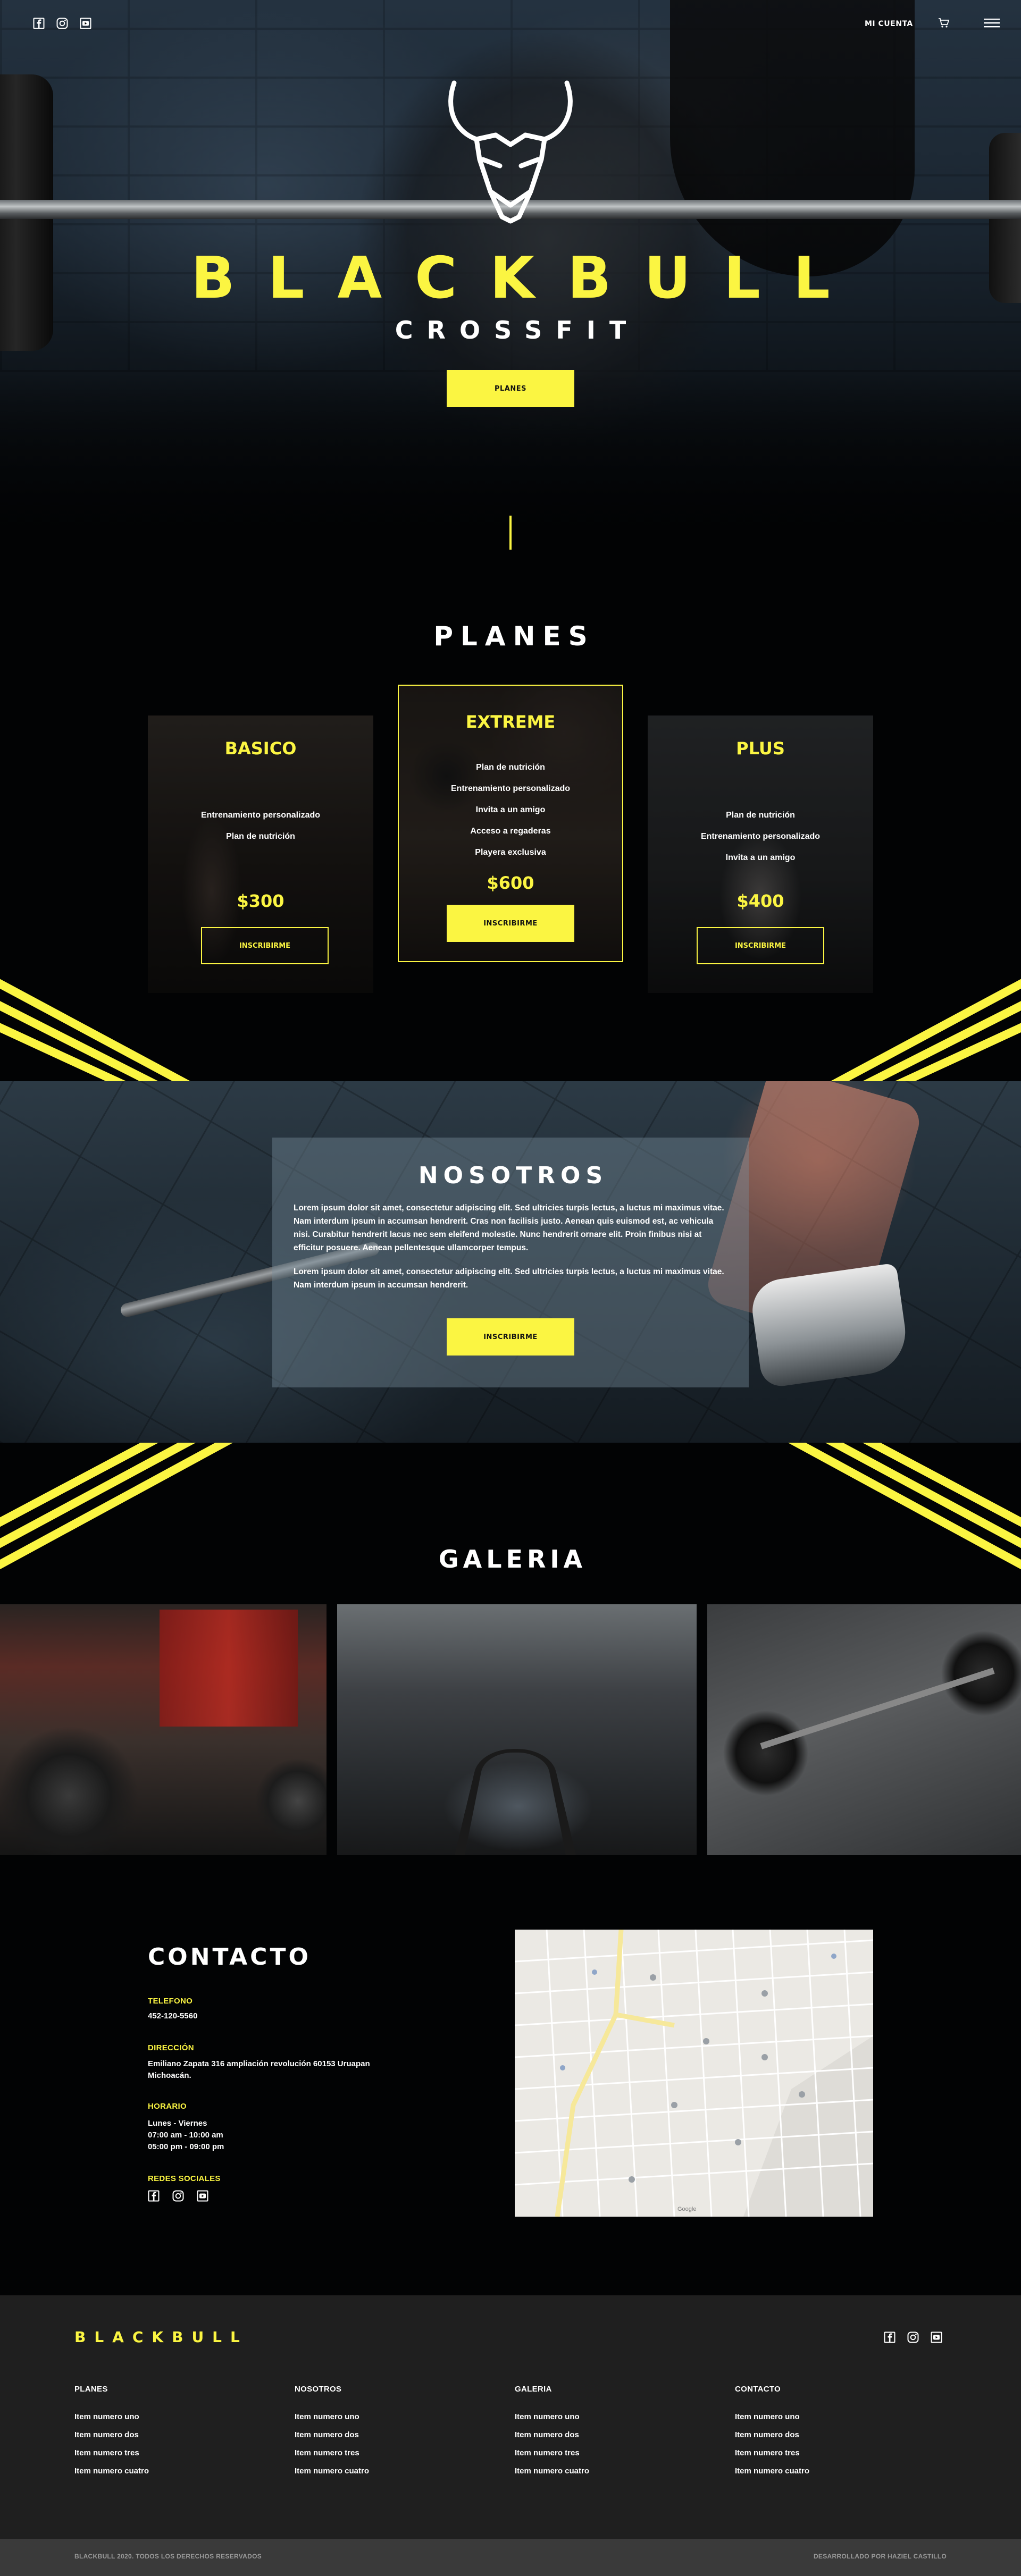  Describe the element at coordinates (260, 748) in the screenshot. I see `plan-name: BASICO` at that location.